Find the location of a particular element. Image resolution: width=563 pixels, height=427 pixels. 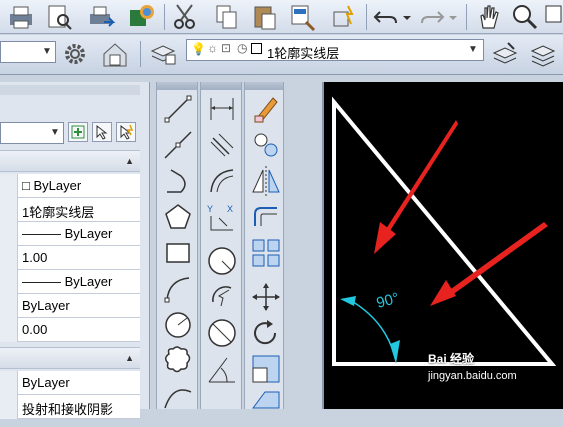

properties-title-strip is located at coordinates (70, 90).